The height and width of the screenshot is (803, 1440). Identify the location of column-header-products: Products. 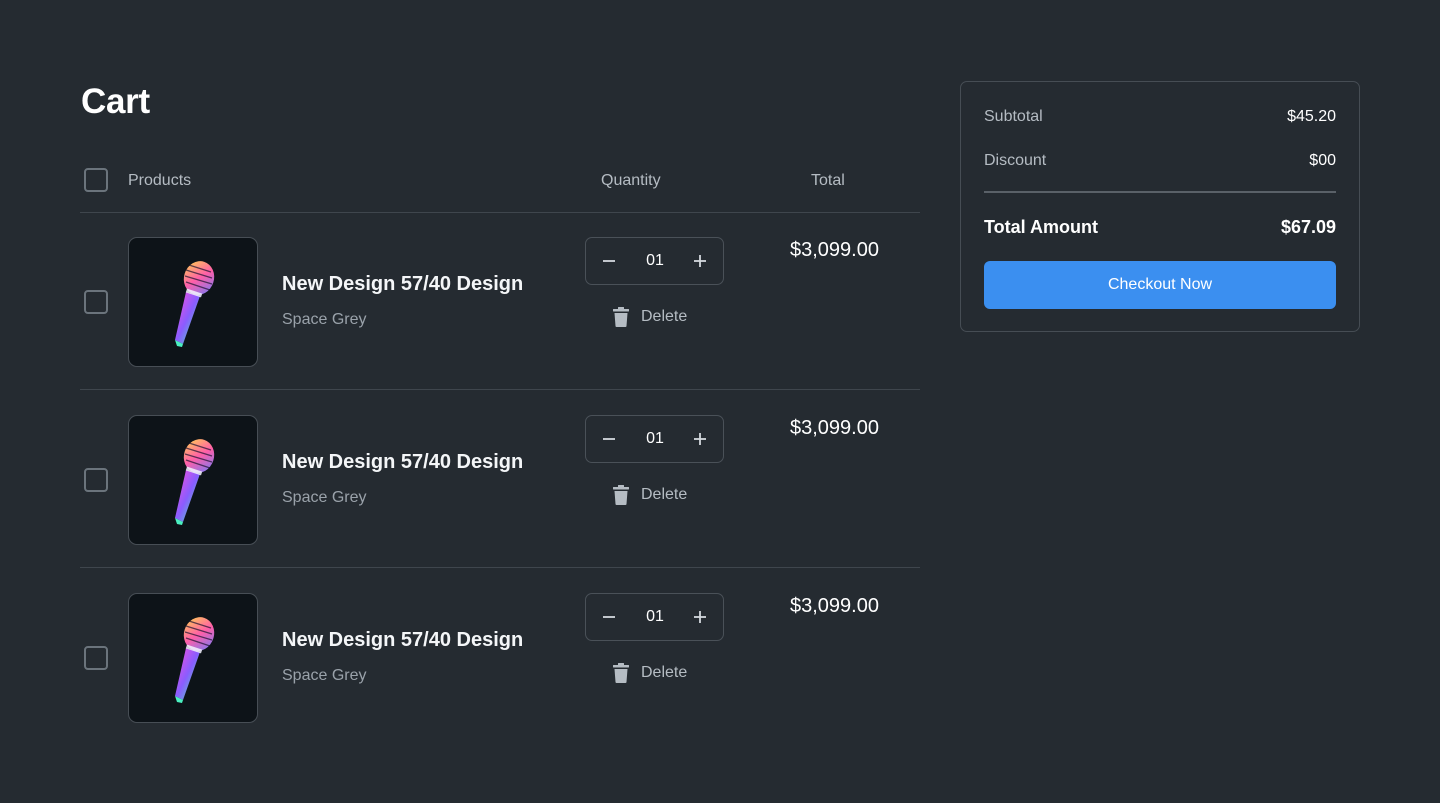
(160, 180).